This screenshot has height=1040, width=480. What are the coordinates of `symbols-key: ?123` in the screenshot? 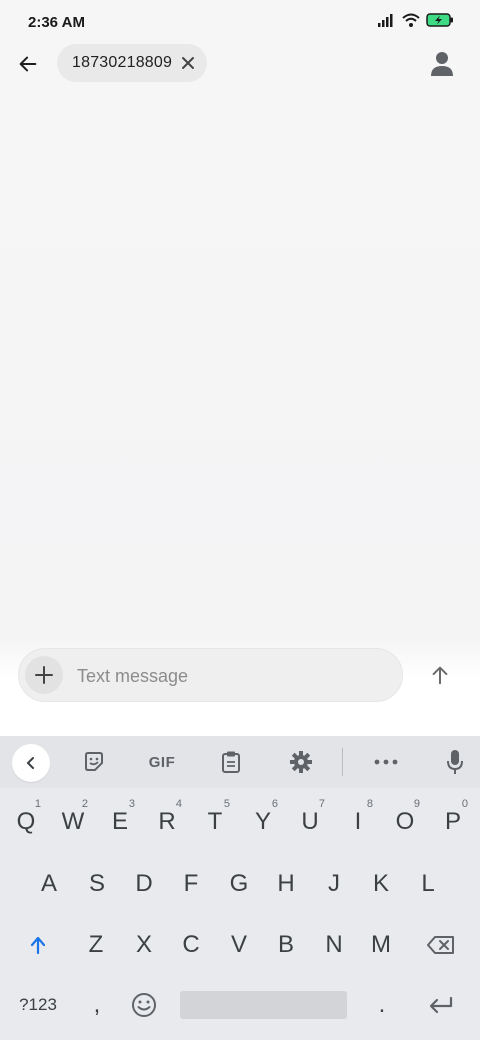 It's located at (38, 1005).